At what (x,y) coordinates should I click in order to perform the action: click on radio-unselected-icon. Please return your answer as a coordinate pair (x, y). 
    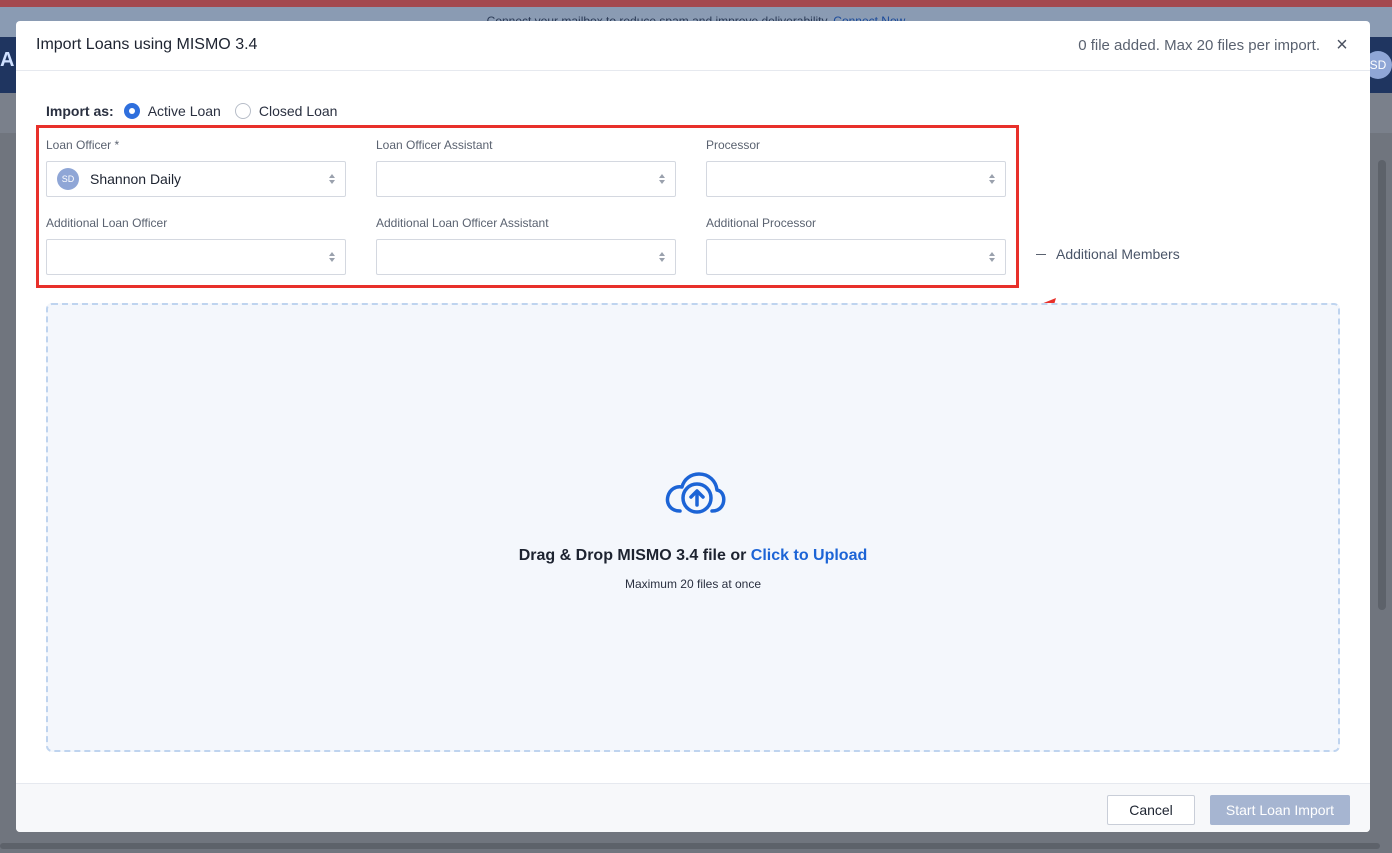
    Looking at the image, I should click on (242, 111).